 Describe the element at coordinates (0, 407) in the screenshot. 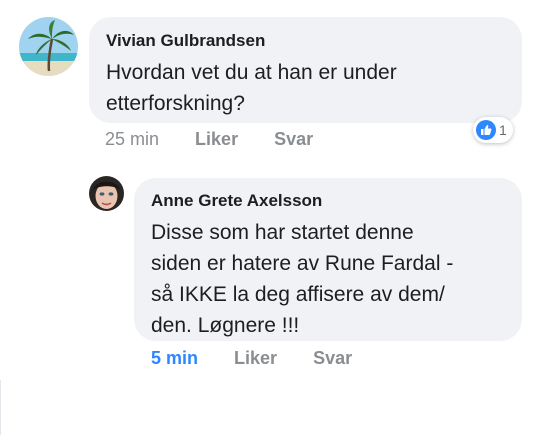

I see `divider` at that location.